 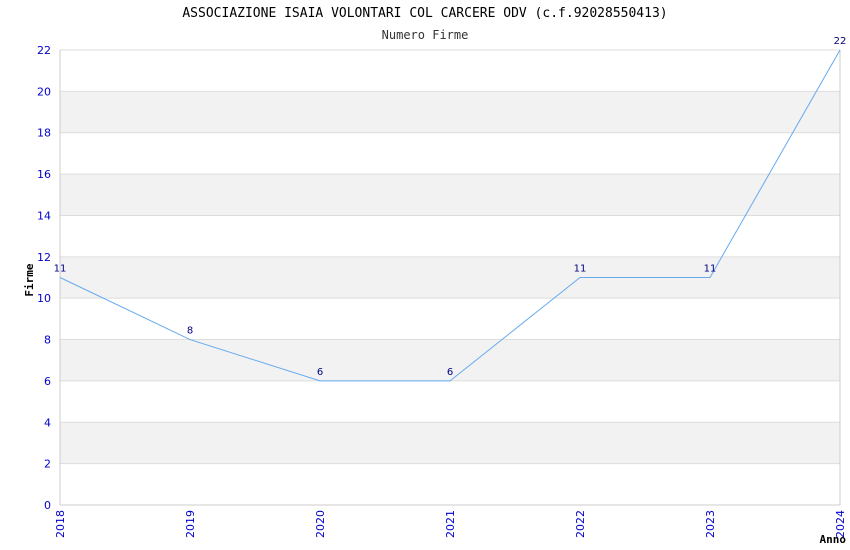 What do you see at coordinates (450, 524) in the screenshot?
I see `x-tick-label: 2021` at bounding box center [450, 524].